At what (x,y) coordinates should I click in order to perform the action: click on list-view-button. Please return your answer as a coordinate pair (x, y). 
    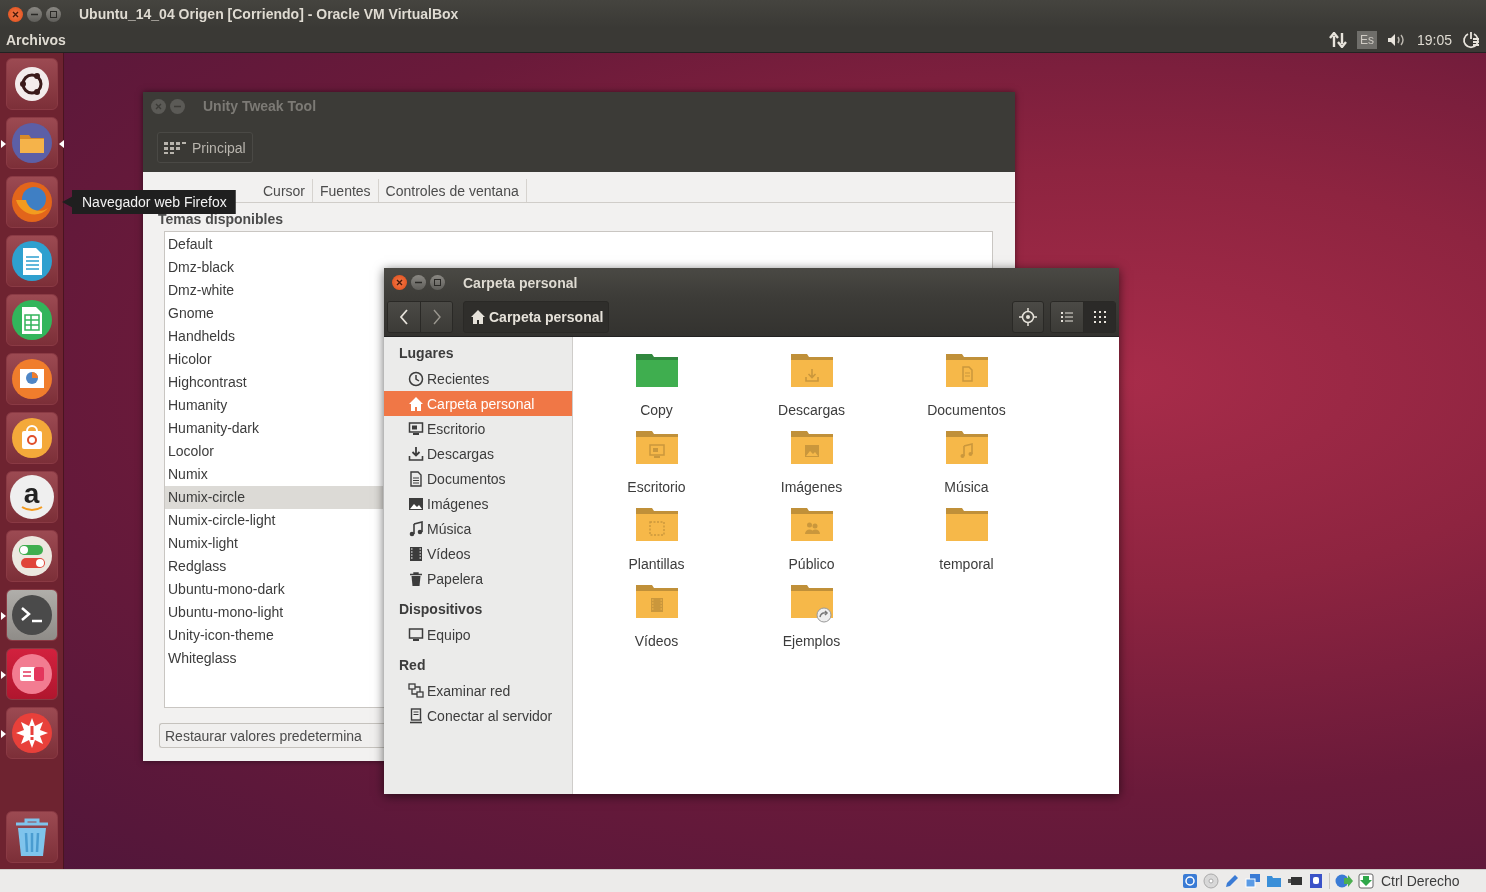
    Looking at the image, I should click on (1067, 316).